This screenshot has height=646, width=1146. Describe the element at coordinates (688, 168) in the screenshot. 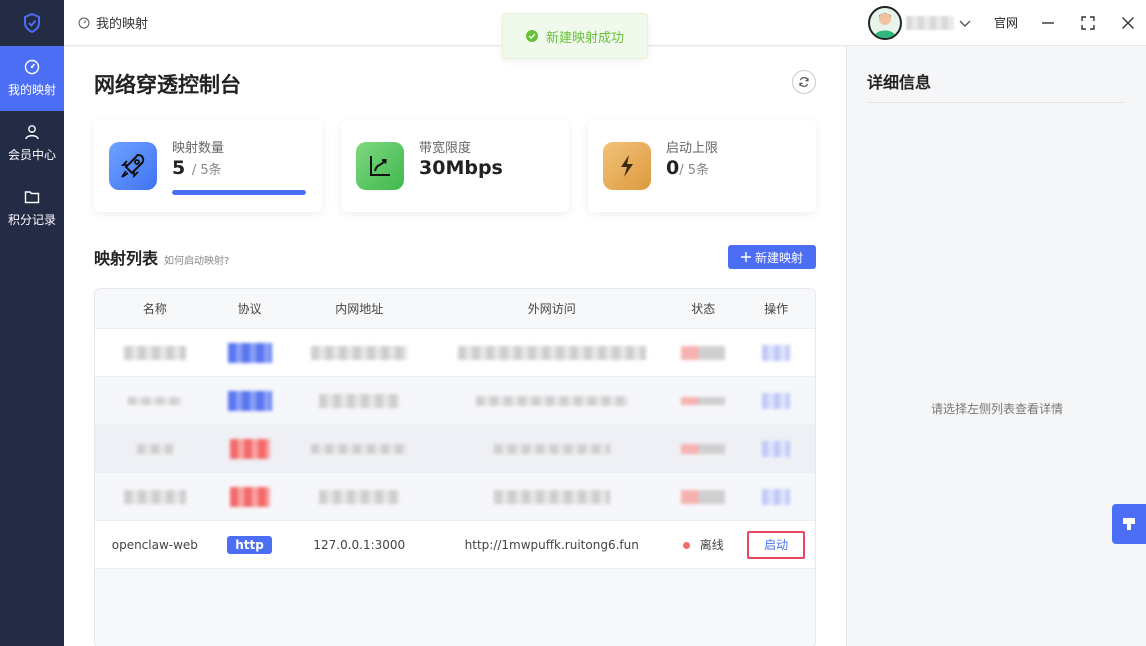

I see `stat-value: 0/ 5条` at that location.